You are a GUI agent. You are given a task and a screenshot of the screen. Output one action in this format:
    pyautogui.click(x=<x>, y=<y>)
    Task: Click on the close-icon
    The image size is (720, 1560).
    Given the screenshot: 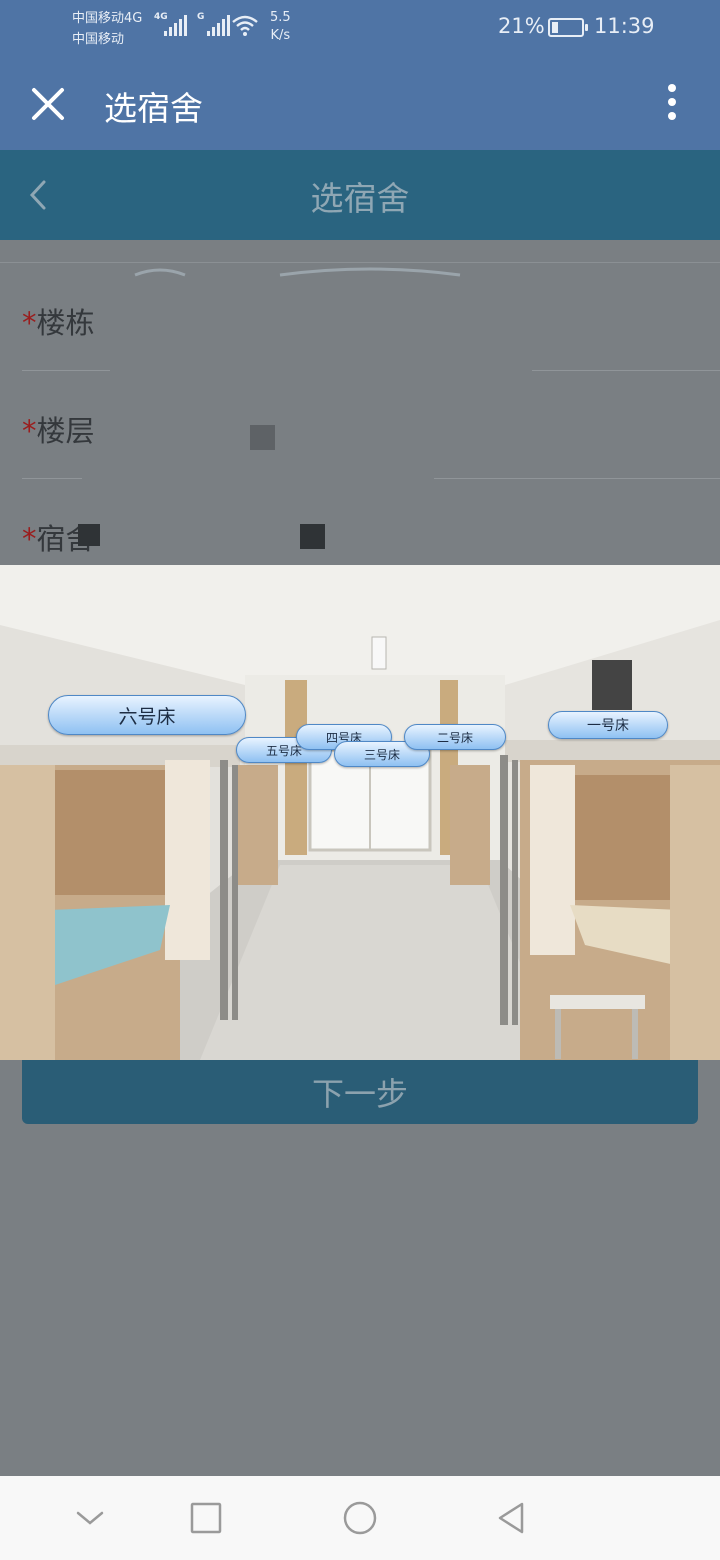 What is the action you would take?
    pyautogui.click(x=48, y=104)
    